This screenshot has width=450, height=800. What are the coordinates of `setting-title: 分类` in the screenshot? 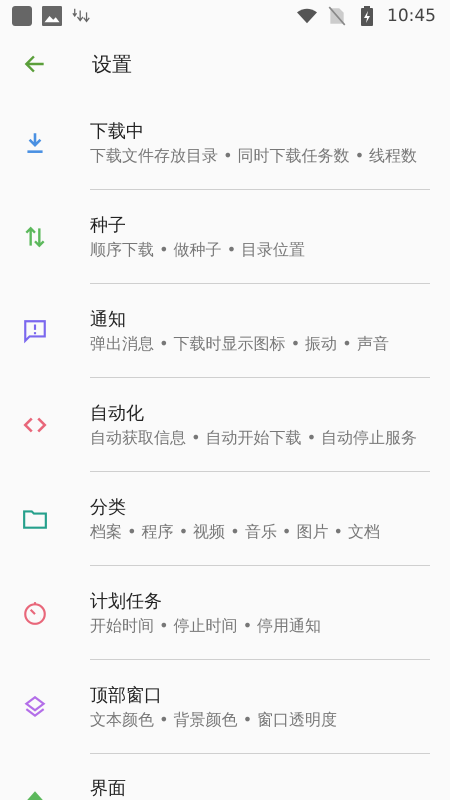 It's located at (108, 508).